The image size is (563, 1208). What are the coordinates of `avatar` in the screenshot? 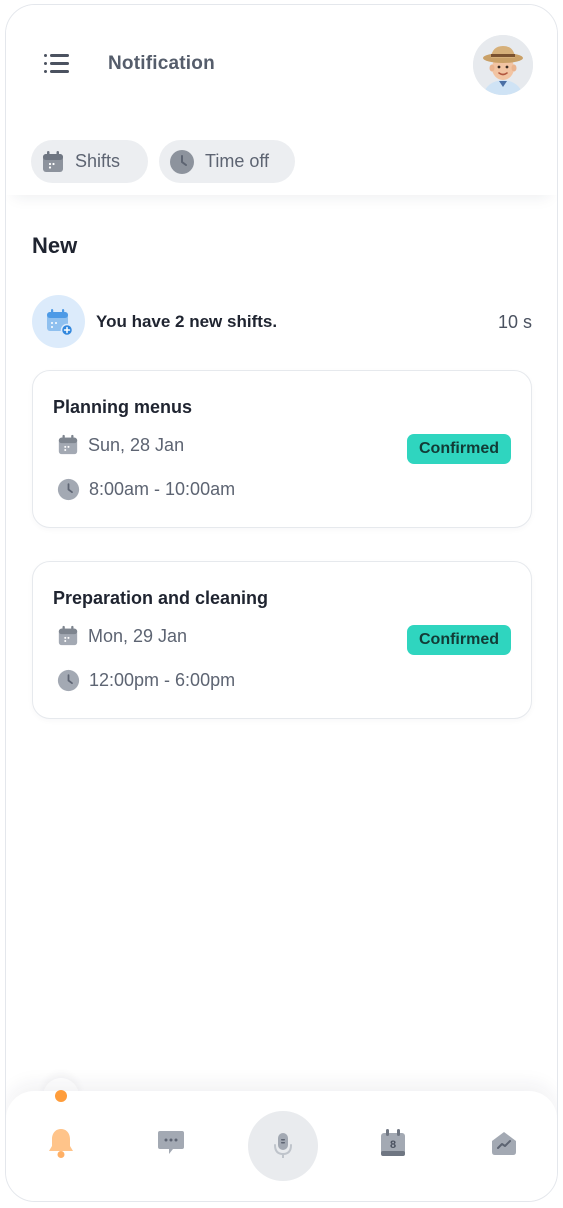 It's located at (503, 65).